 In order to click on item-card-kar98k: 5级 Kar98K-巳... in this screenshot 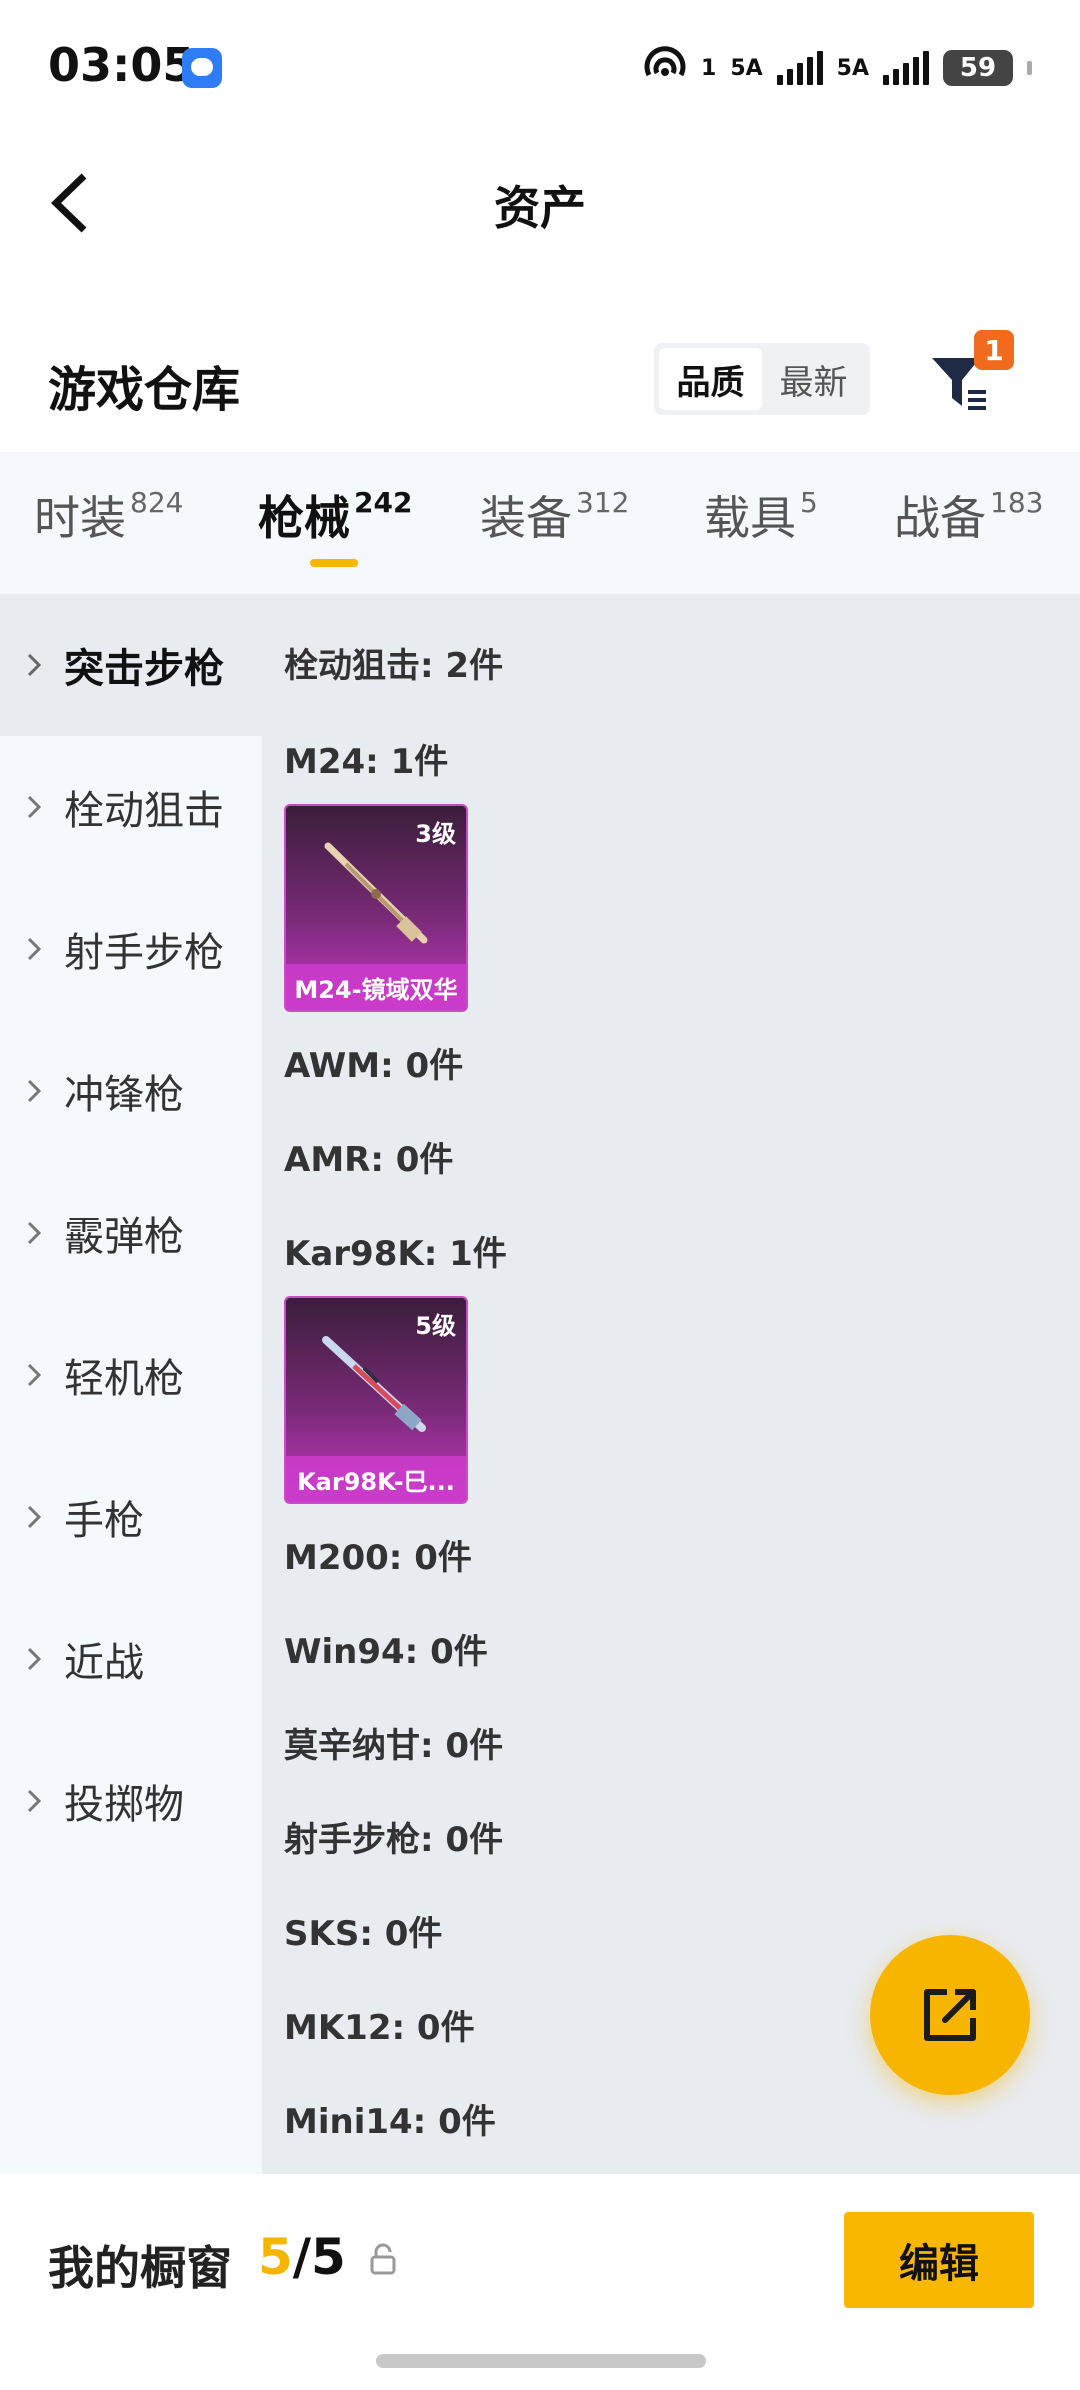, I will do `click(376, 1400)`.